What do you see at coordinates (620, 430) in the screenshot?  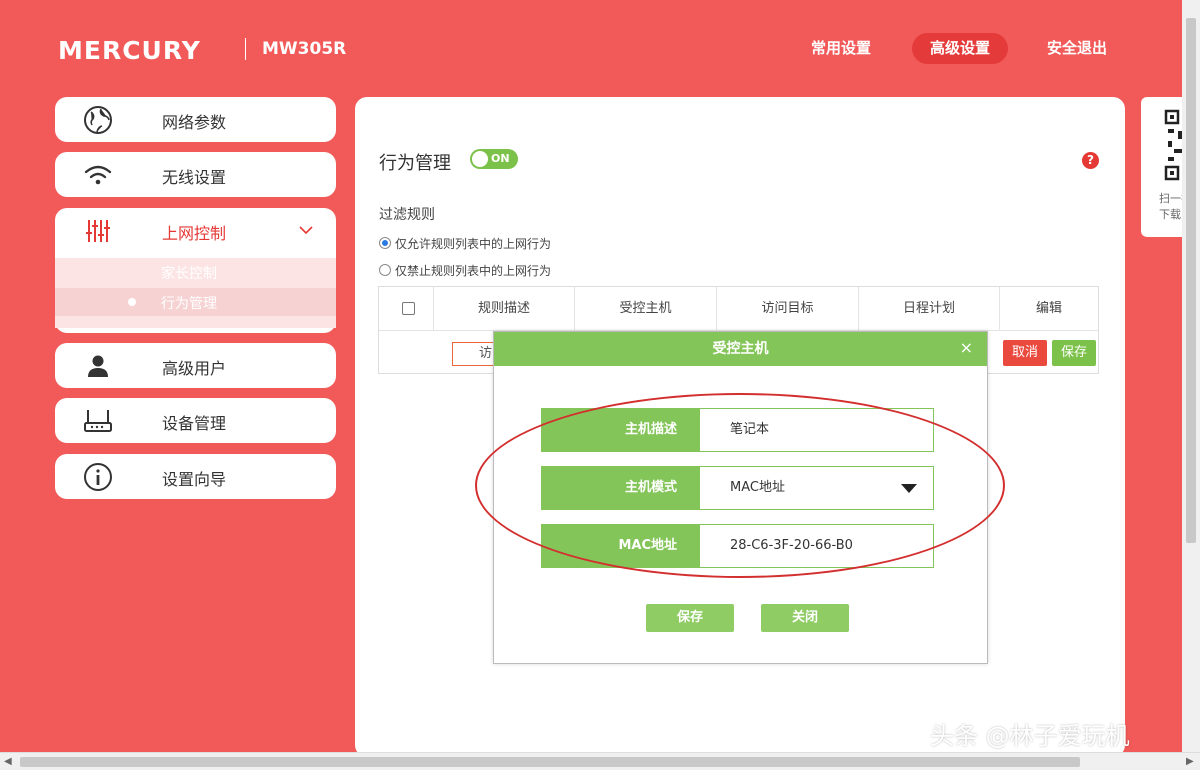 I see `host-desc-label: 主机描述` at bounding box center [620, 430].